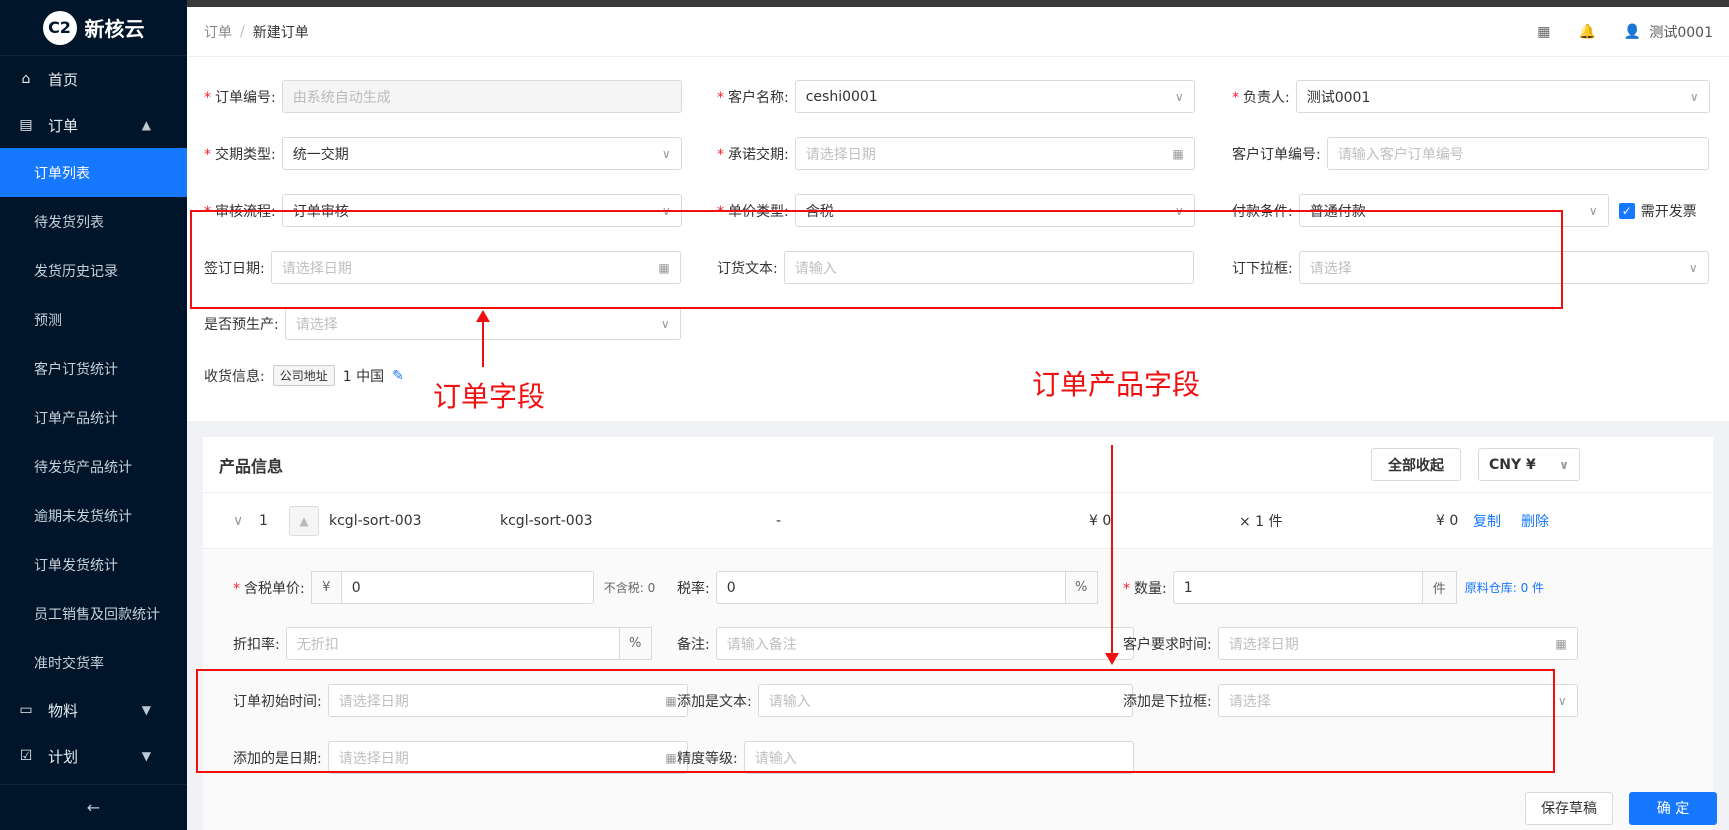 This screenshot has width=1729, height=830. What do you see at coordinates (1447, 520) in the screenshot?
I see `product-amount: ¥ 0` at bounding box center [1447, 520].